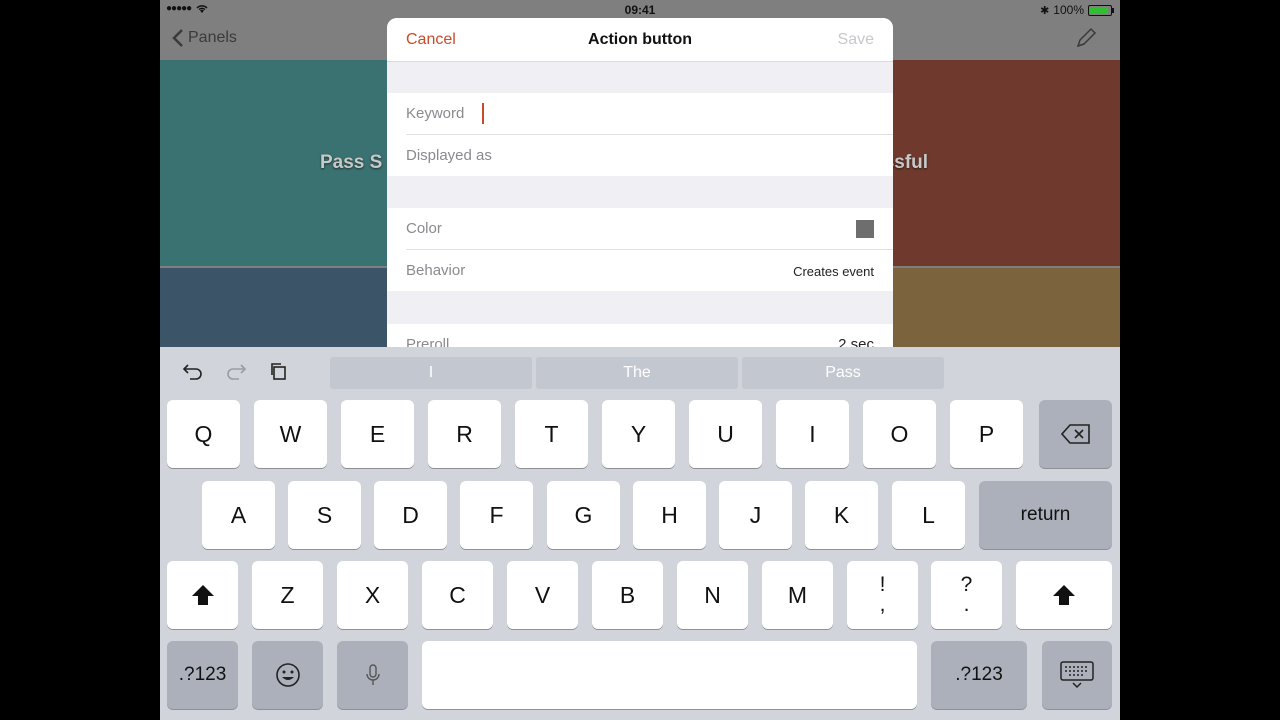  I want to click on key-question-period: ? ., so click(966, 595).